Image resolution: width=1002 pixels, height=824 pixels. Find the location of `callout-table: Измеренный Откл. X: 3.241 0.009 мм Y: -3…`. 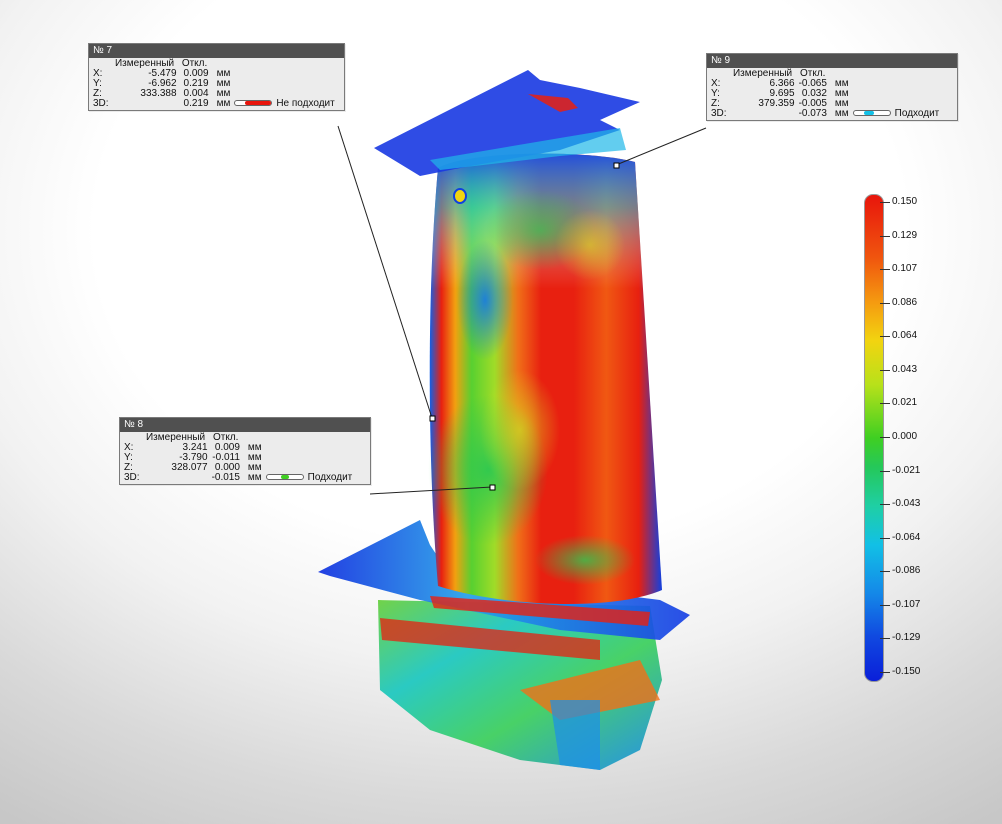

callout-table: Измеренный Откл. X: 3.241 0.009 мм Y: -3… is located at coordinates (238, 458).